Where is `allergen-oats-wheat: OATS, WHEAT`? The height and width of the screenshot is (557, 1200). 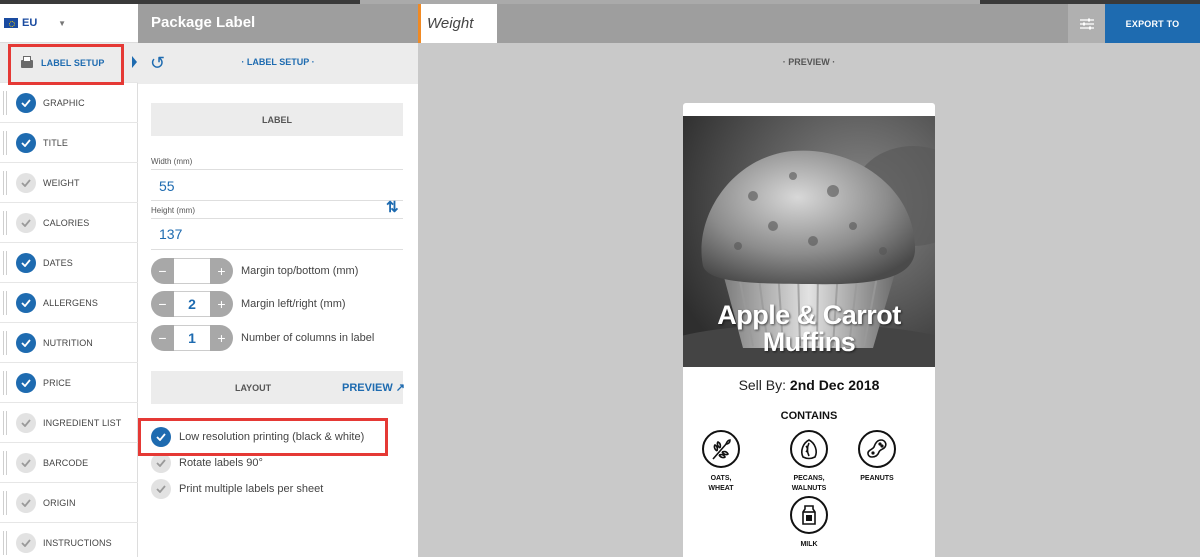 allergen-oats-wheat: OATS, WHEAT is located at coordinates (722, 462).